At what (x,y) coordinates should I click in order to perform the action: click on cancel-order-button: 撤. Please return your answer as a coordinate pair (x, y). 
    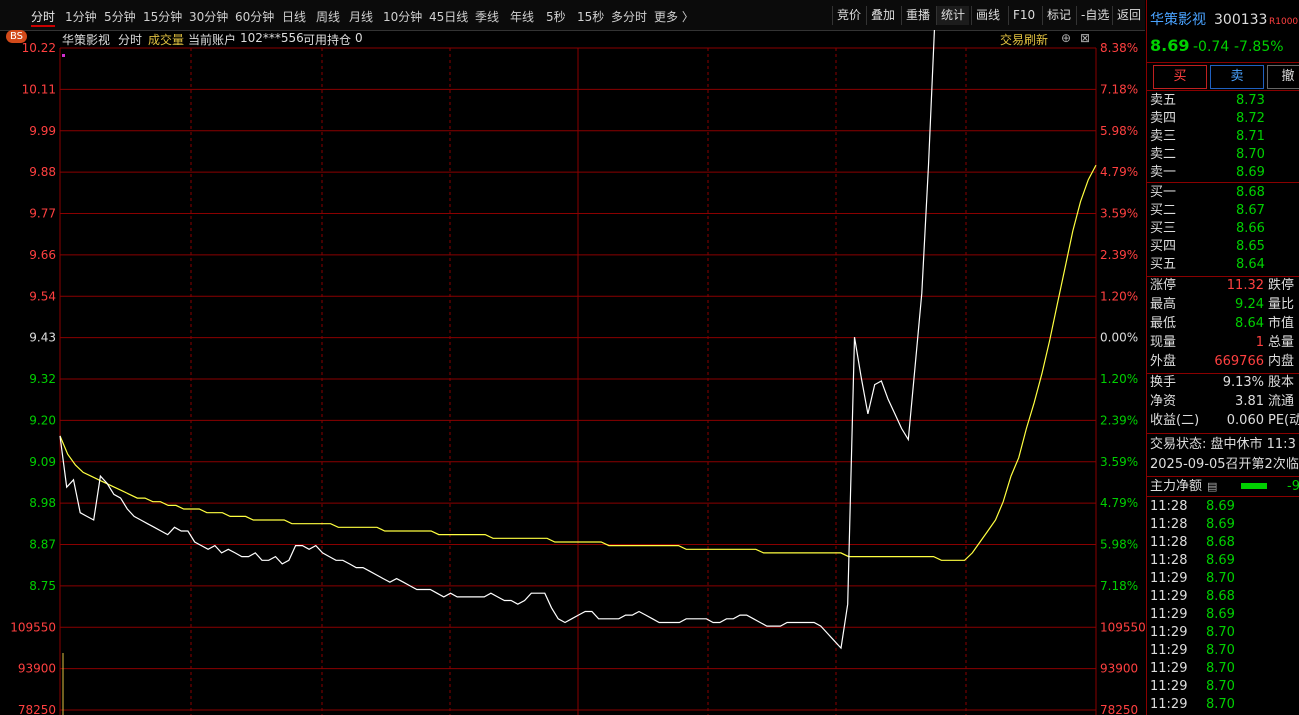
    Looking at the image, I should click on (1283, 77).